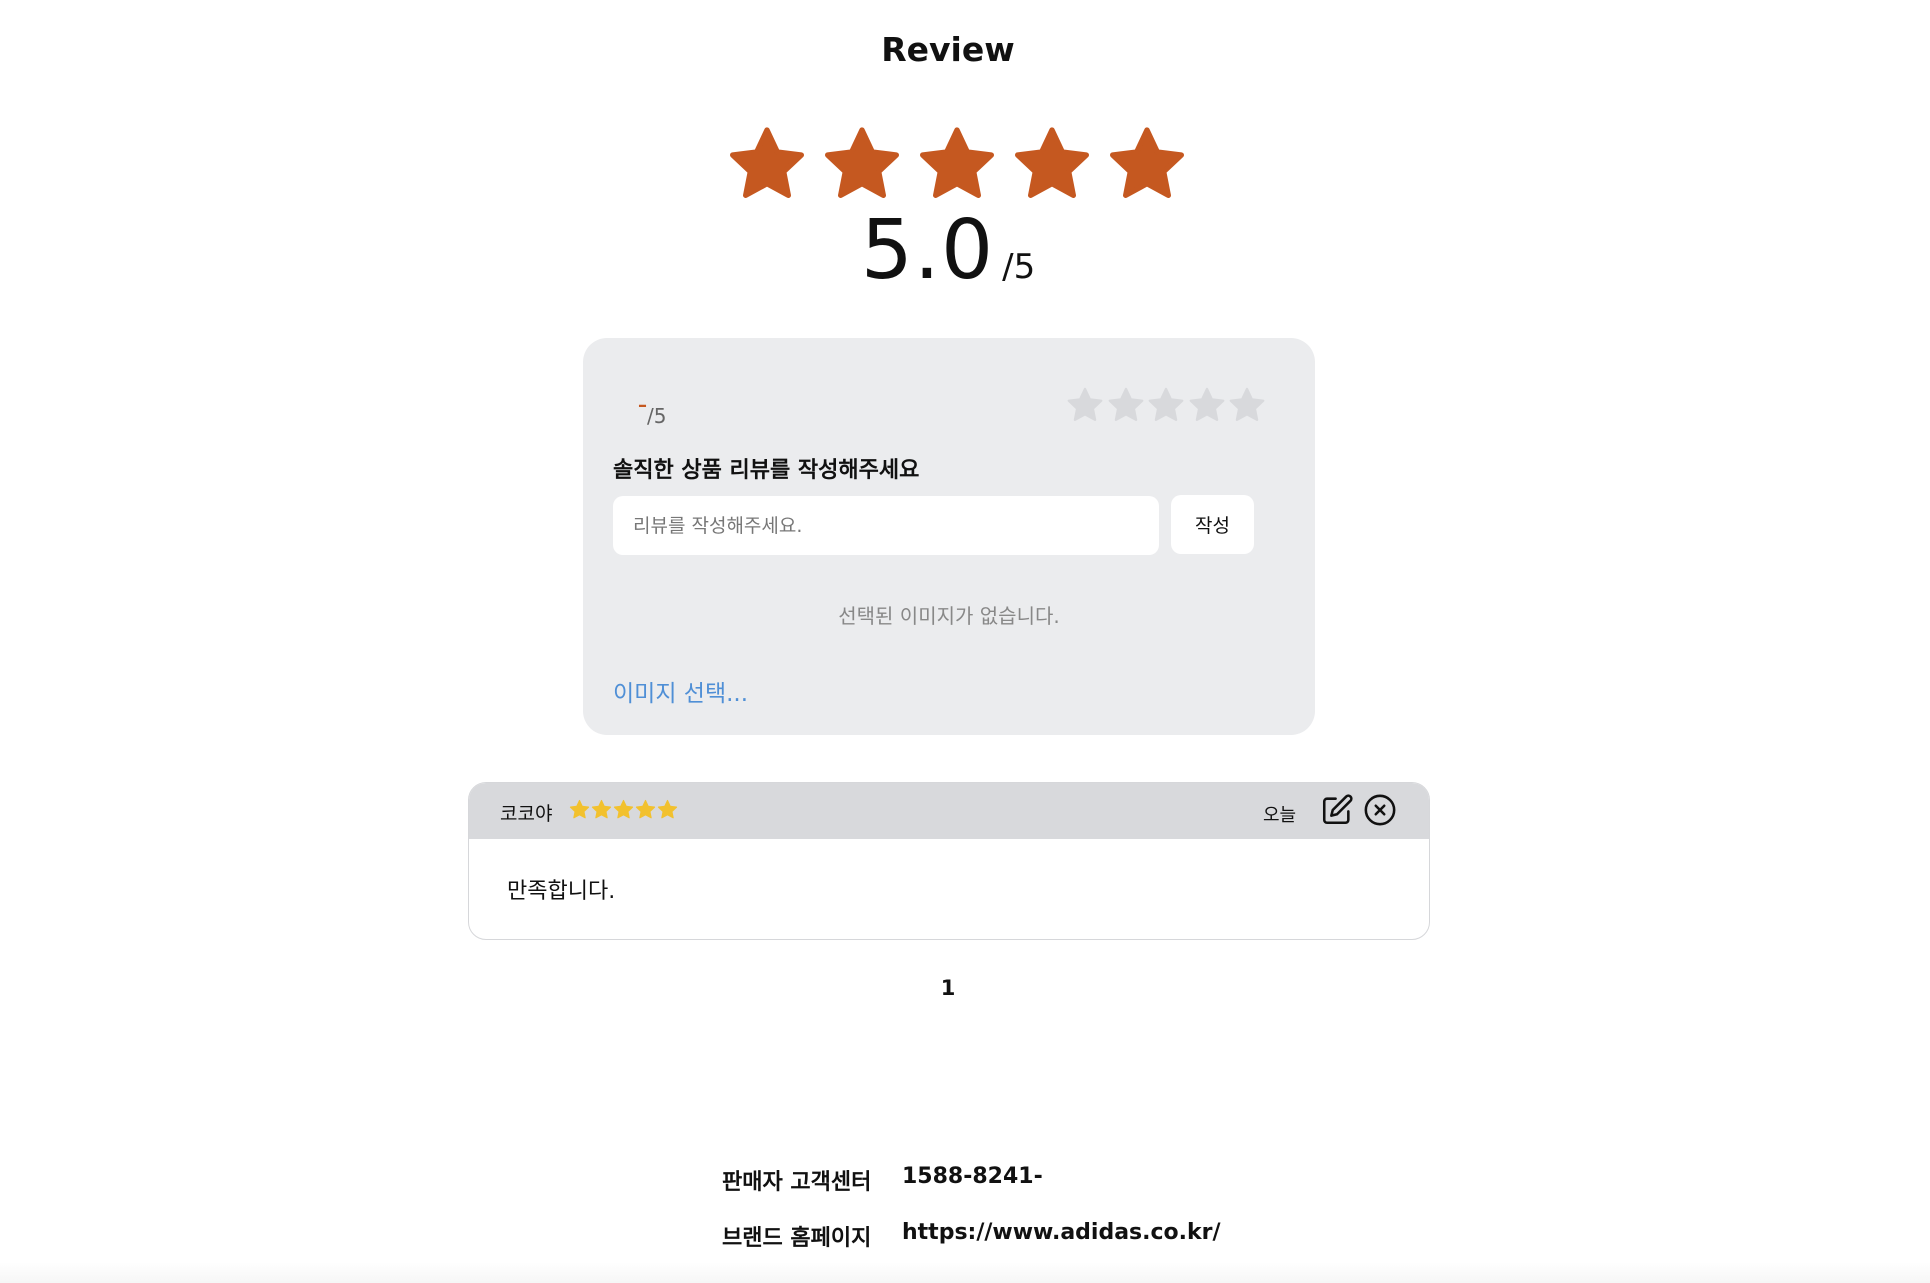  What do you see at coordinates (948, 49) in the screenshot?
I see `page-title: Review` at bounding box center [948, 49].